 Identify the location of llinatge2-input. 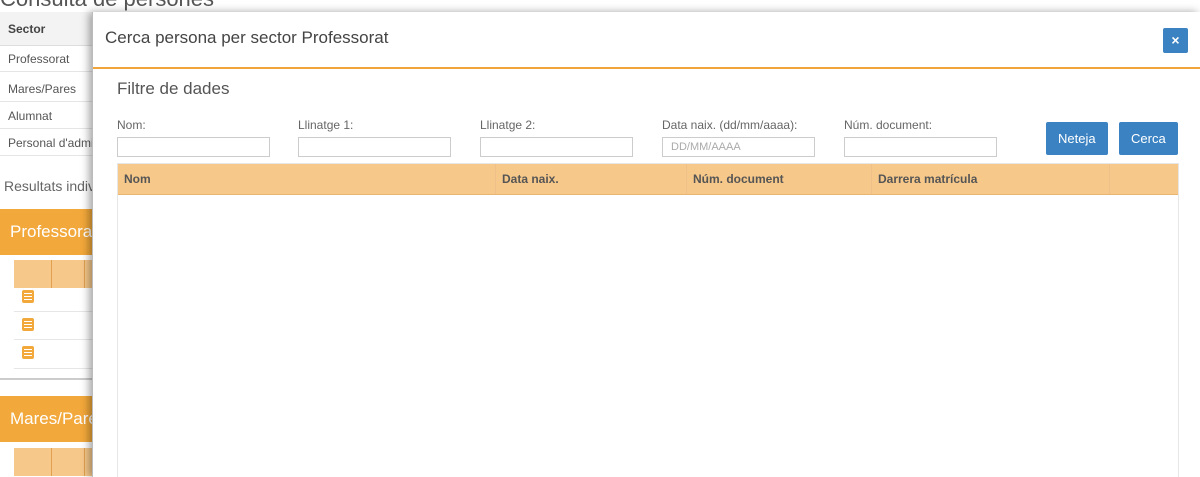
(556, 147).